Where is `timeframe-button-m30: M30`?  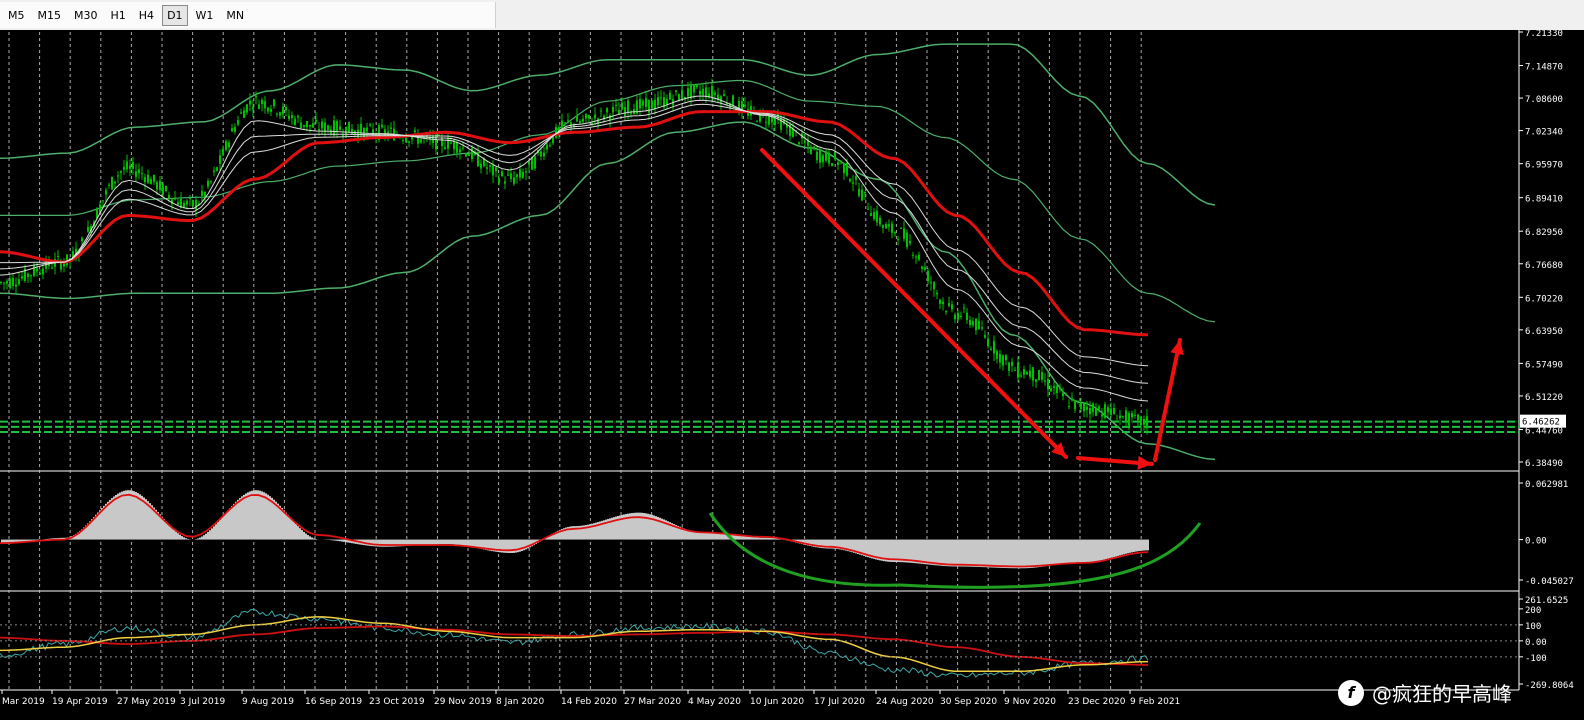
timeframe-button-m30: M30 is located at coordinates (86, 15).